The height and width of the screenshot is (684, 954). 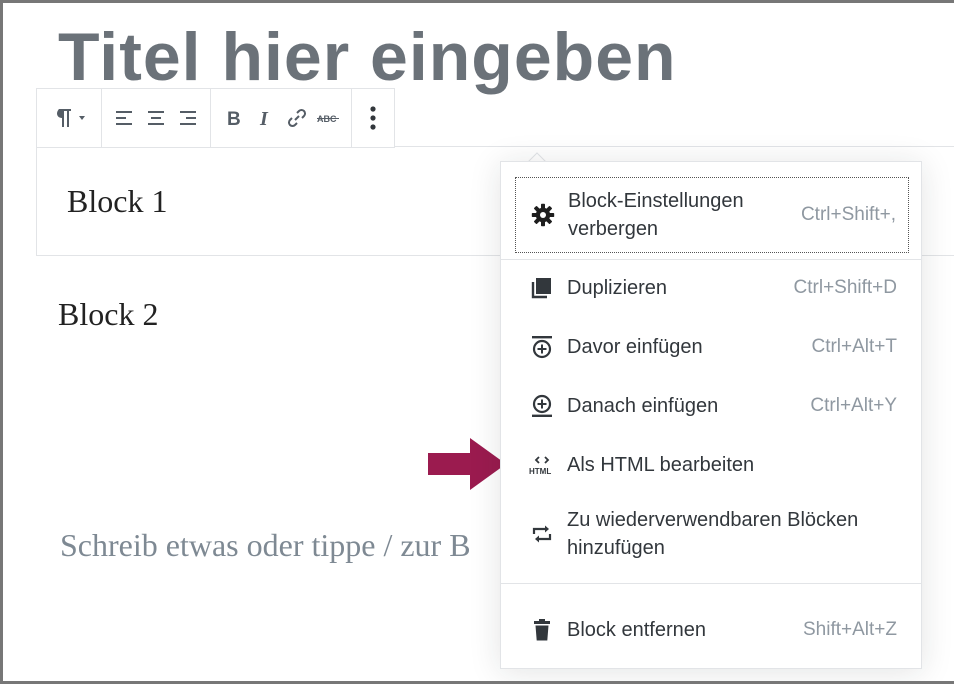 What do you see at coordinates (848, 214) in the screenshot?
I see `menu-item-shortcut: Ctrl+Shift+,` at bounding box center [848, 214].